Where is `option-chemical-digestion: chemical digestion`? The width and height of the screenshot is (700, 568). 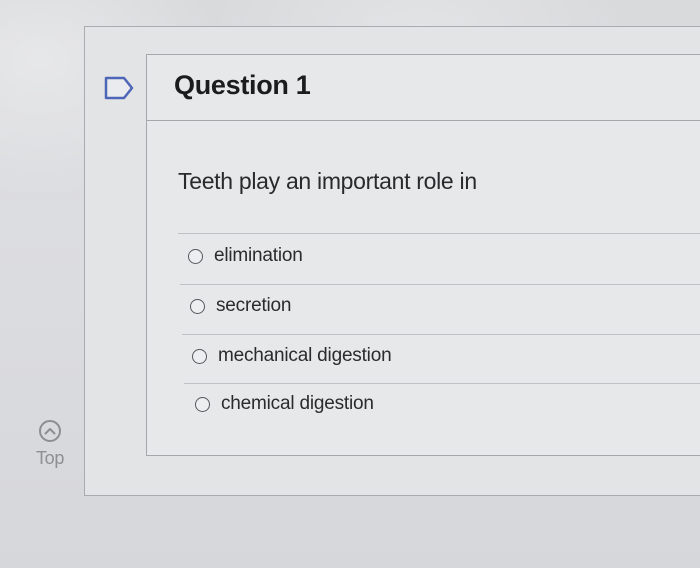 option-chemical-digestion: chemical digestion is located at coordinates (284, 404).